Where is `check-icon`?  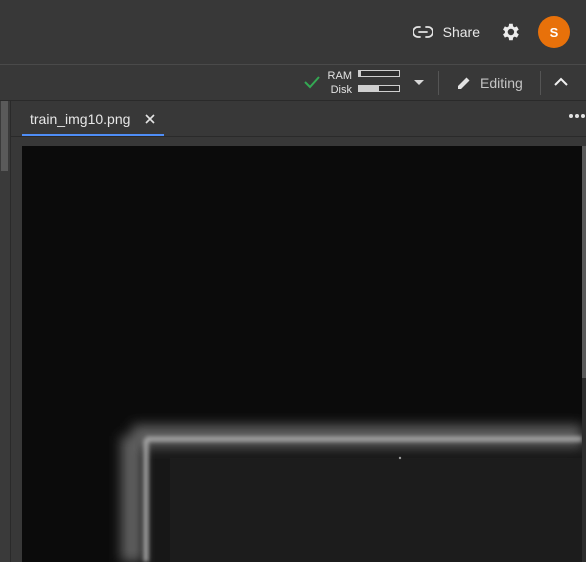
check-icon is located at coordinates (312, 82).